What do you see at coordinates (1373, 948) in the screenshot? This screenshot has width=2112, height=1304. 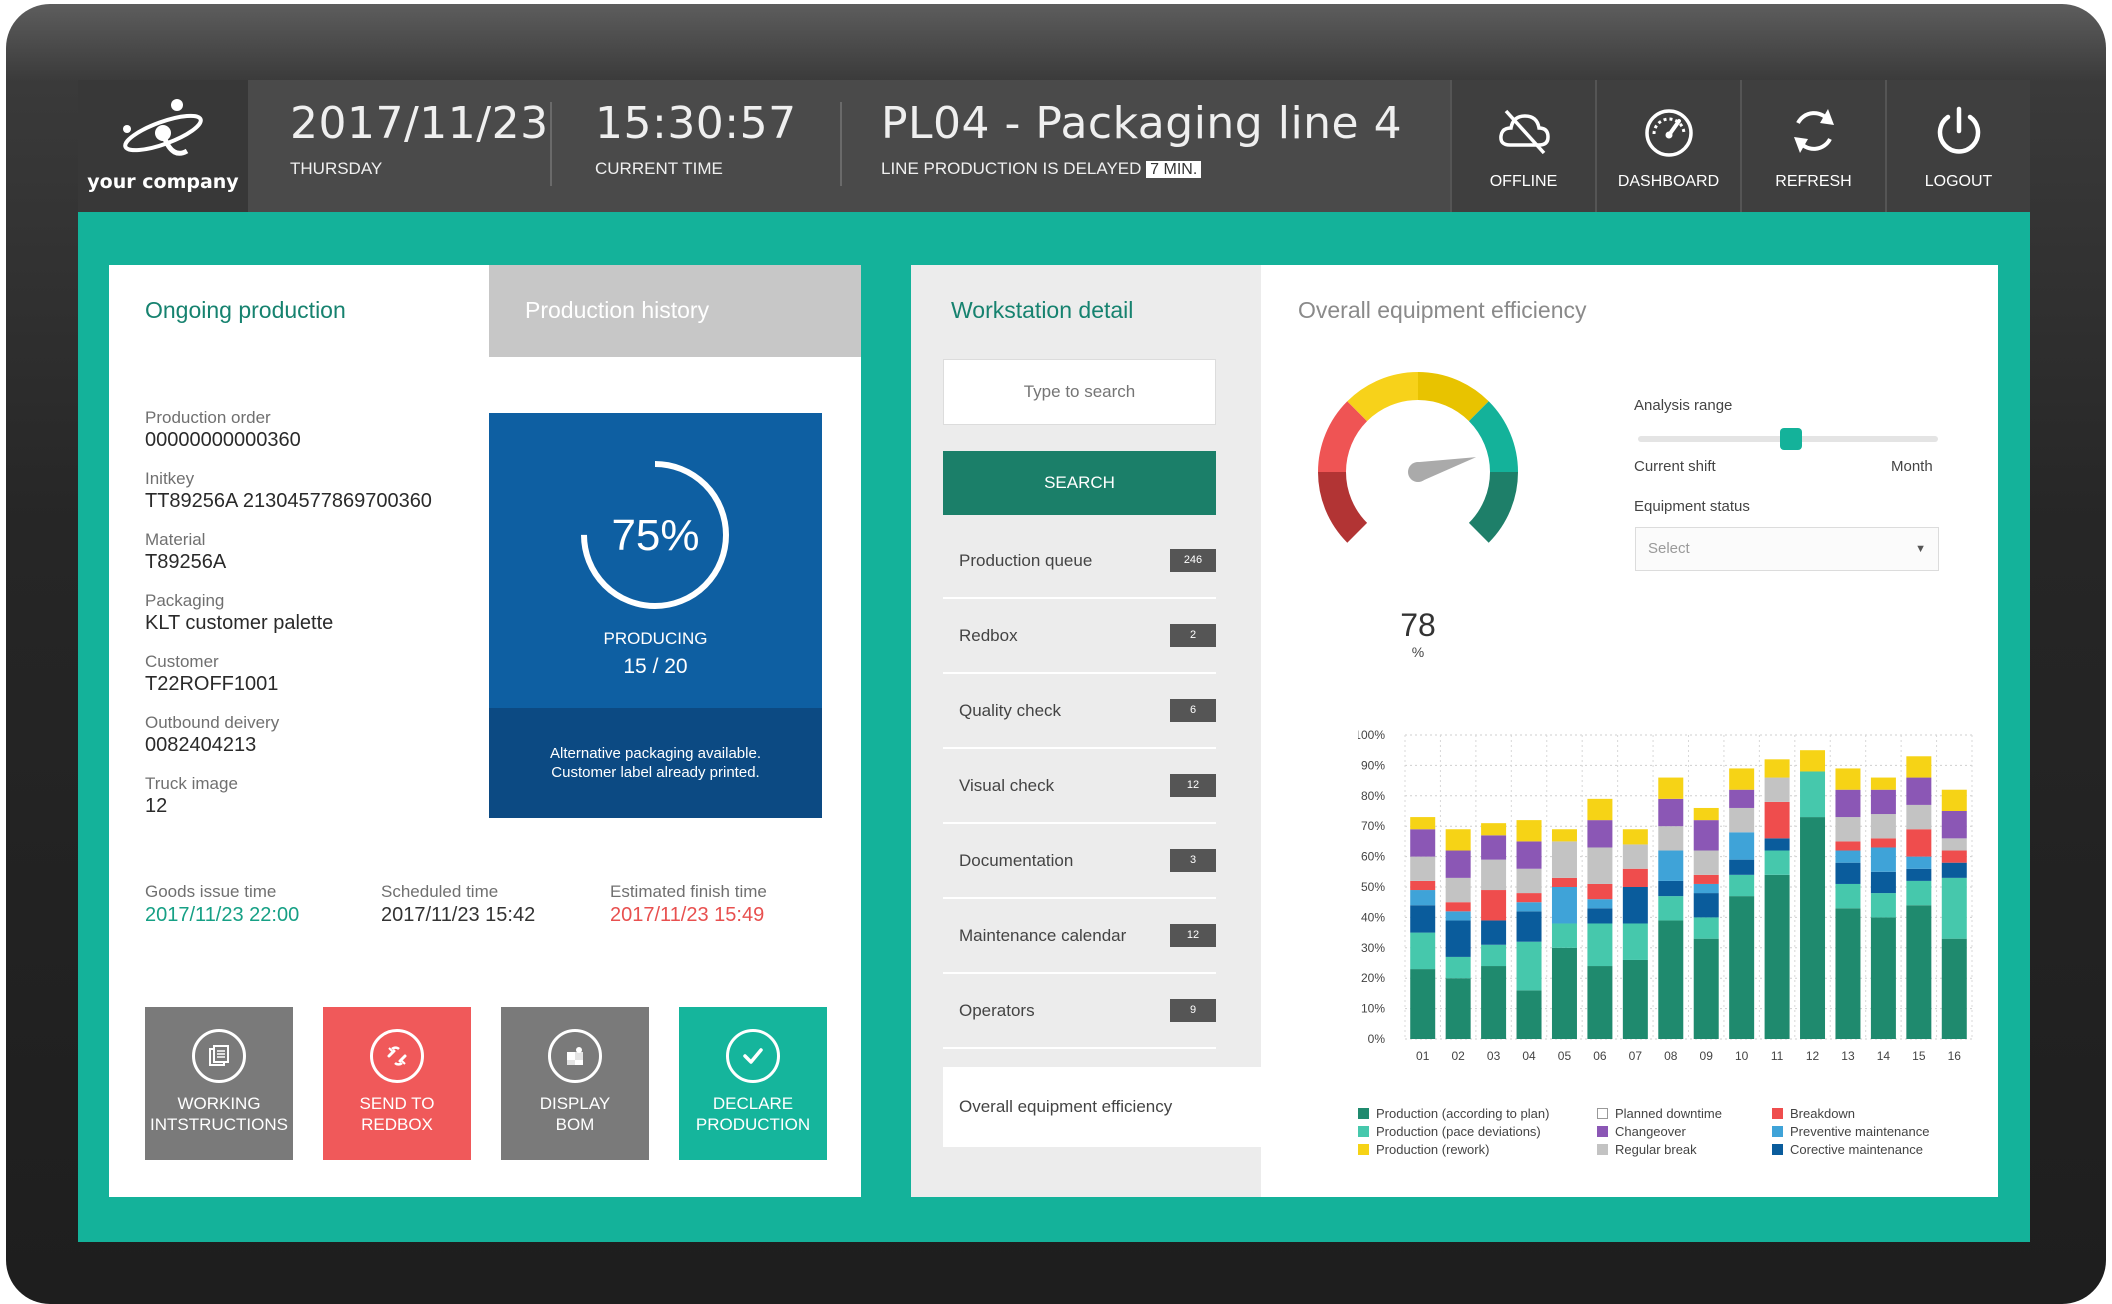 I see `y-tick-label: 30%` at bounding box center [1373, 948].